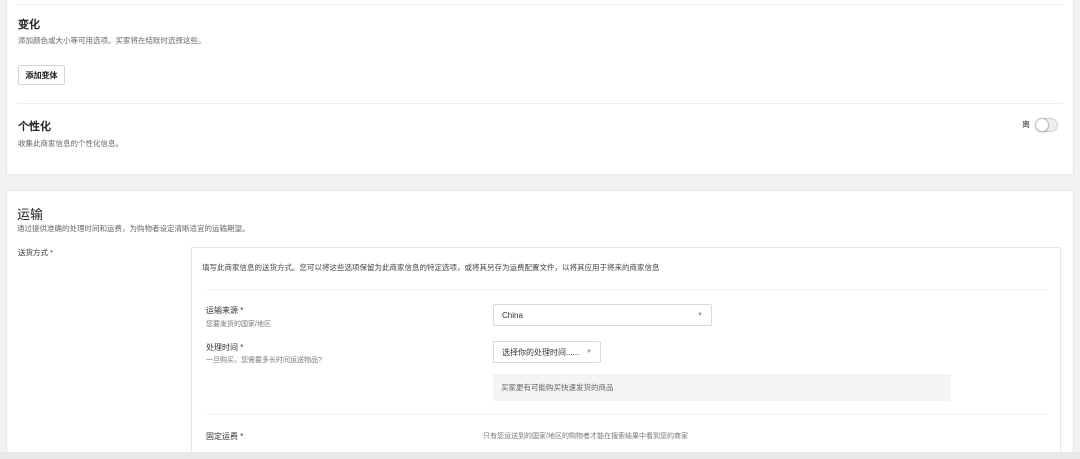  Describe the element at coordinates (512, 315) in the screenshot. I see `origin-country-value: China` at that location.